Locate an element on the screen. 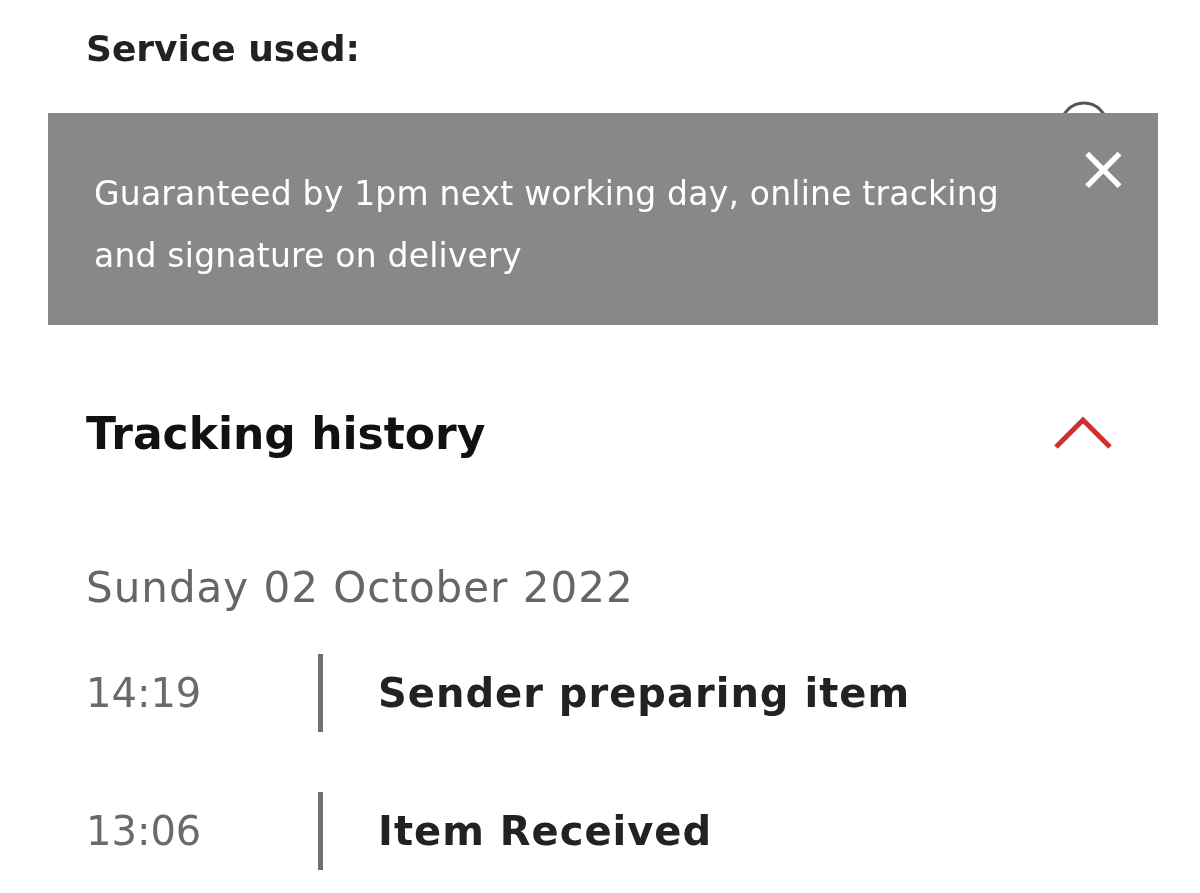  event-time: 13:06 is located at coordinates (144, 831).